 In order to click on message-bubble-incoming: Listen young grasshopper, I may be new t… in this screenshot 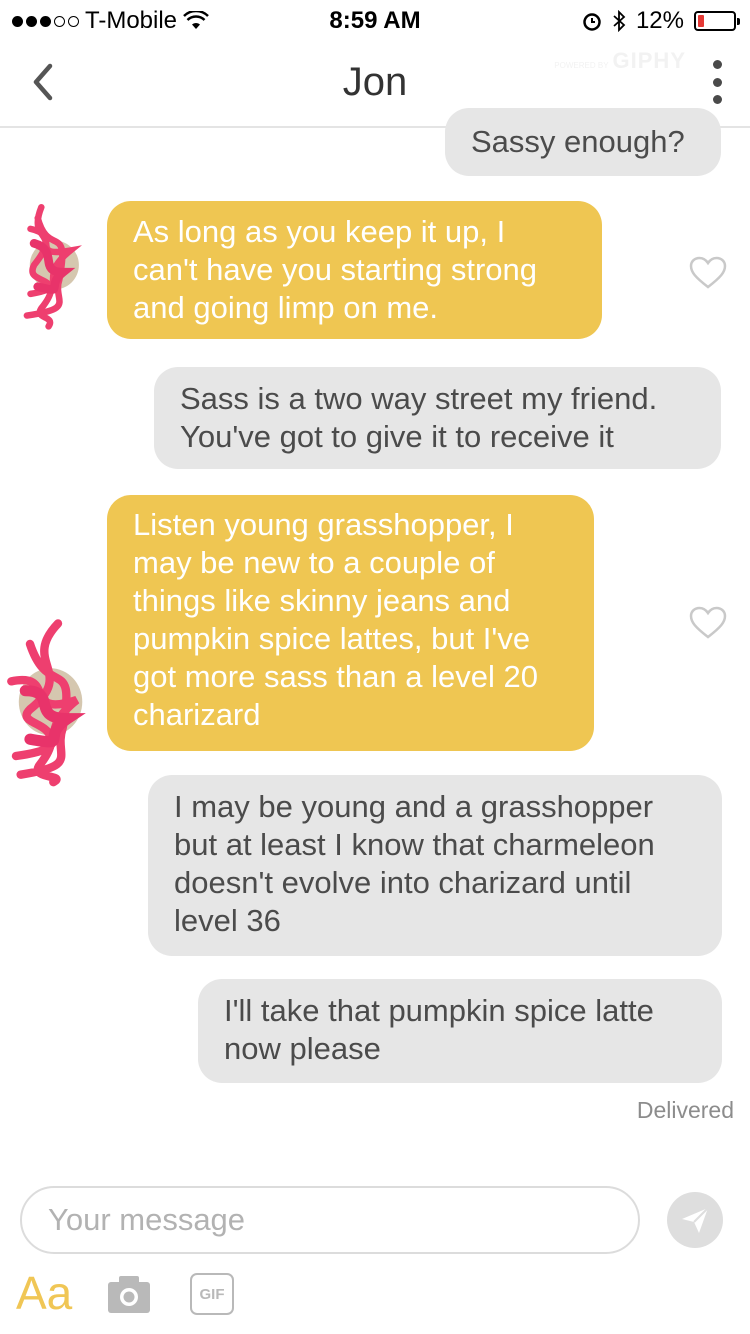, I will do `click(350, 623)`.